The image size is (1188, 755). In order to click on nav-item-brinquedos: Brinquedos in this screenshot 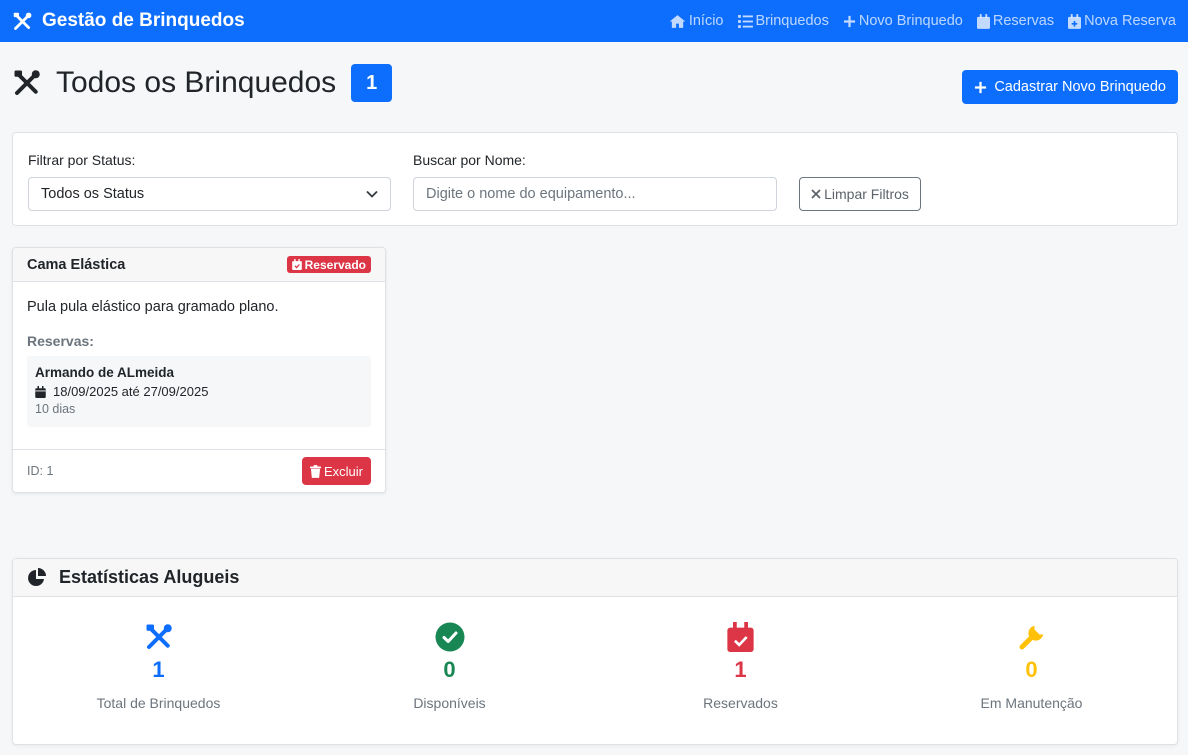, I will do `click(783, 21)`.